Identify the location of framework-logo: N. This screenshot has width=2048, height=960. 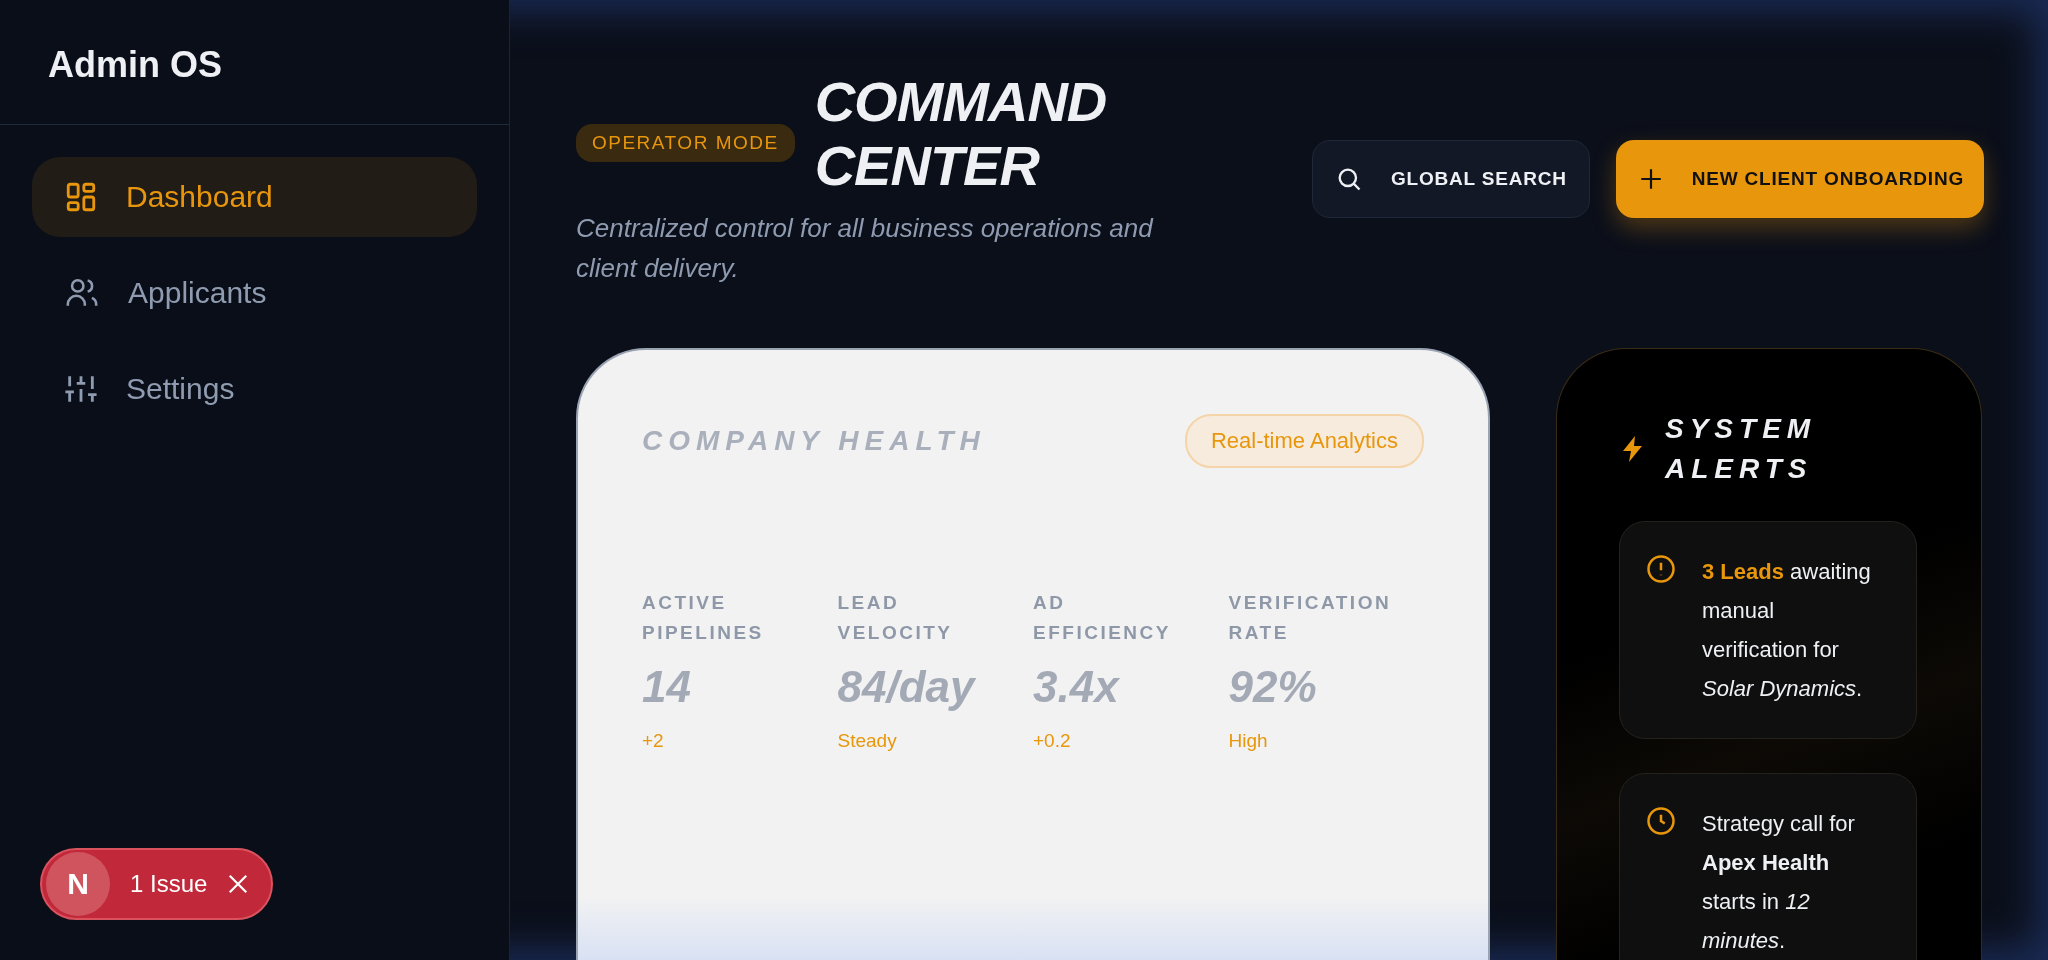
(78, 884).